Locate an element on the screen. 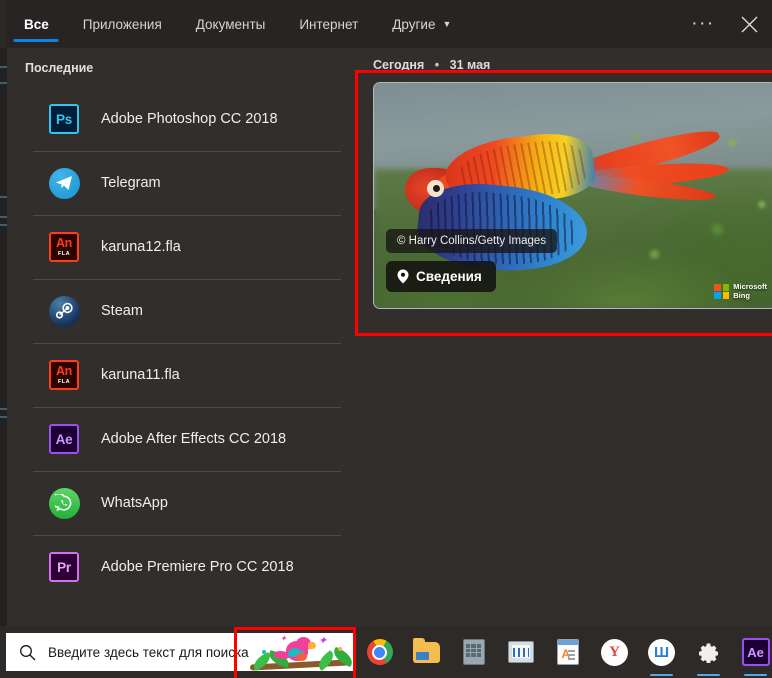 The height and width of the screenshot is (678, 772). bing-logo-line2: Bing is located at coordinates (741, 295).